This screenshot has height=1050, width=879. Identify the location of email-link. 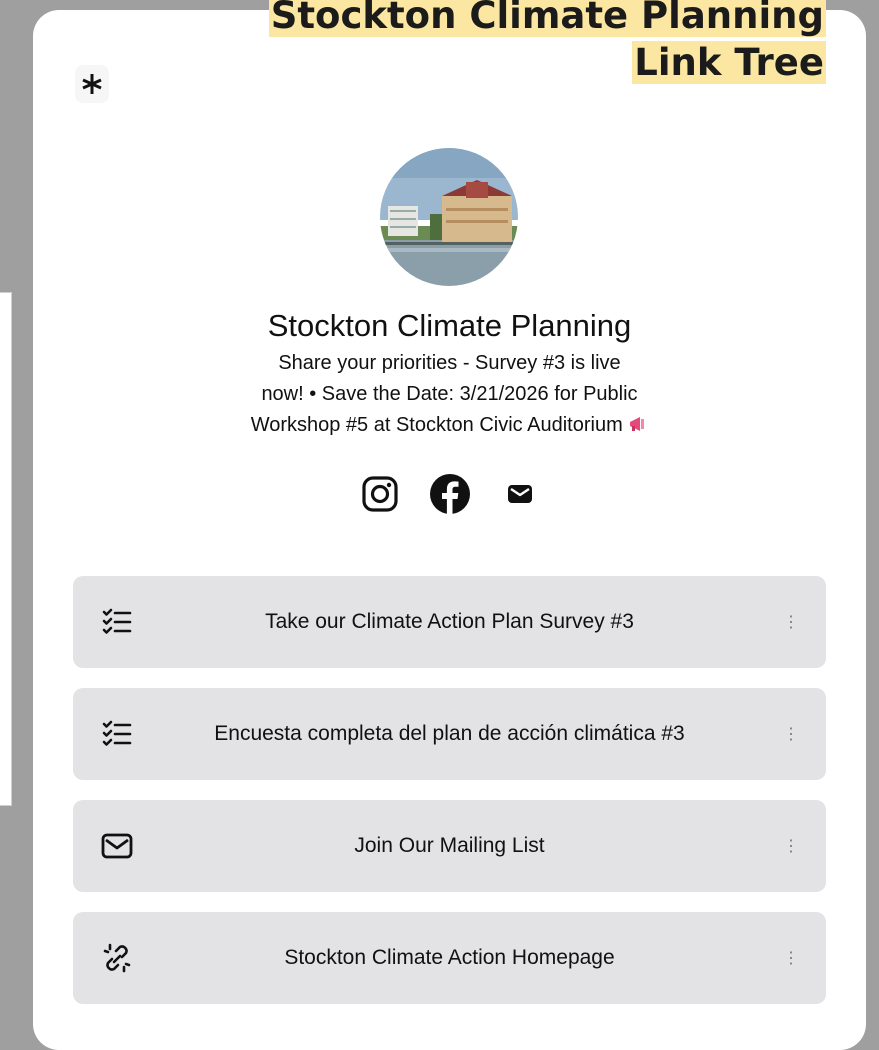
(520, 494).